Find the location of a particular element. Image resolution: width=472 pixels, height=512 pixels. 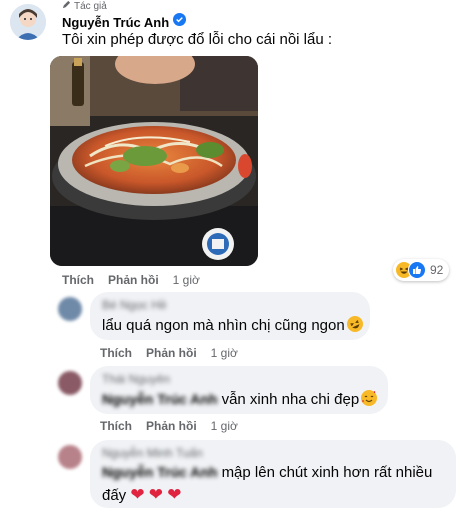

reply-text: Nguyễn Trúc Anh vẫn xinh nha chi đẹp is located at coordinates (240, 399).